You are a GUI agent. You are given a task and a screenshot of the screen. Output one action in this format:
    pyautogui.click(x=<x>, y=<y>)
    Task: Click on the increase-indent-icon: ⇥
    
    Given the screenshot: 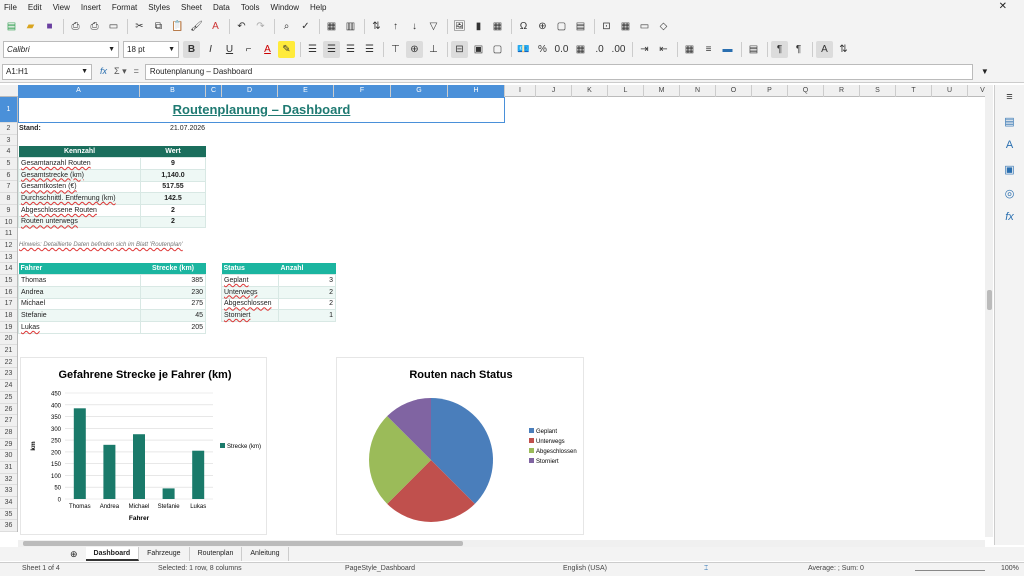 What is the action you would take?
    pyautogui.click(x=644, y=49)
    